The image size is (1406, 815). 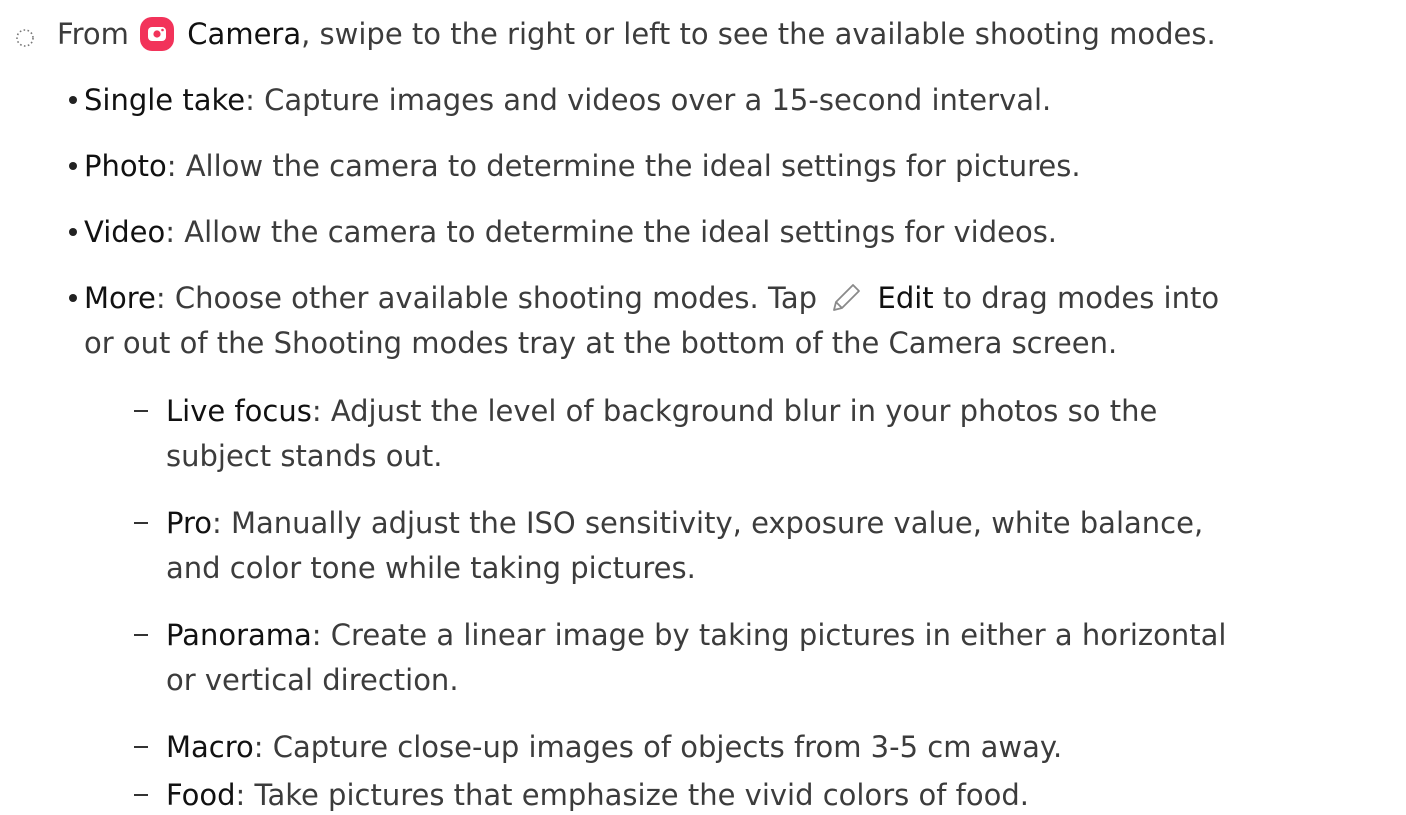 I want to click on edit-label: Edit, so click(x=905, y=298).